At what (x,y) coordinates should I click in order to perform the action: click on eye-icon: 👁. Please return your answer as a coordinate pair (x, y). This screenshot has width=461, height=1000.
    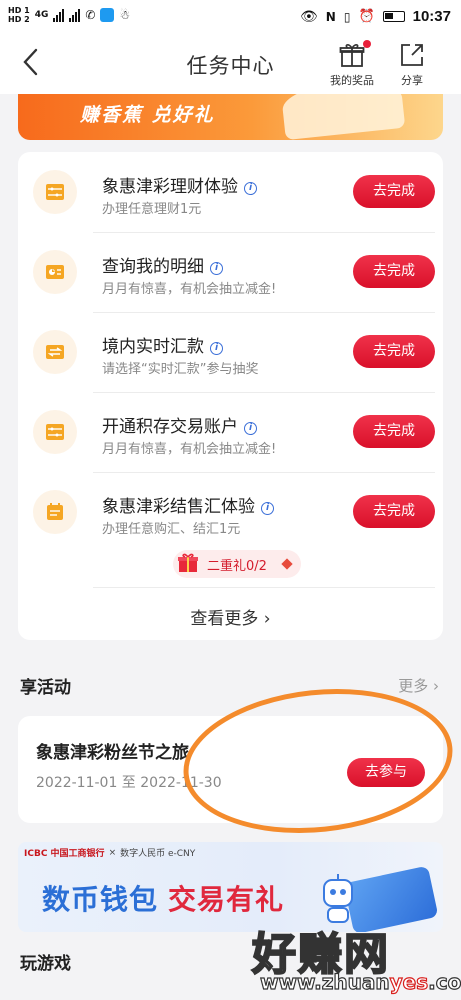
    Looking at the image, I should click on (309, 16).